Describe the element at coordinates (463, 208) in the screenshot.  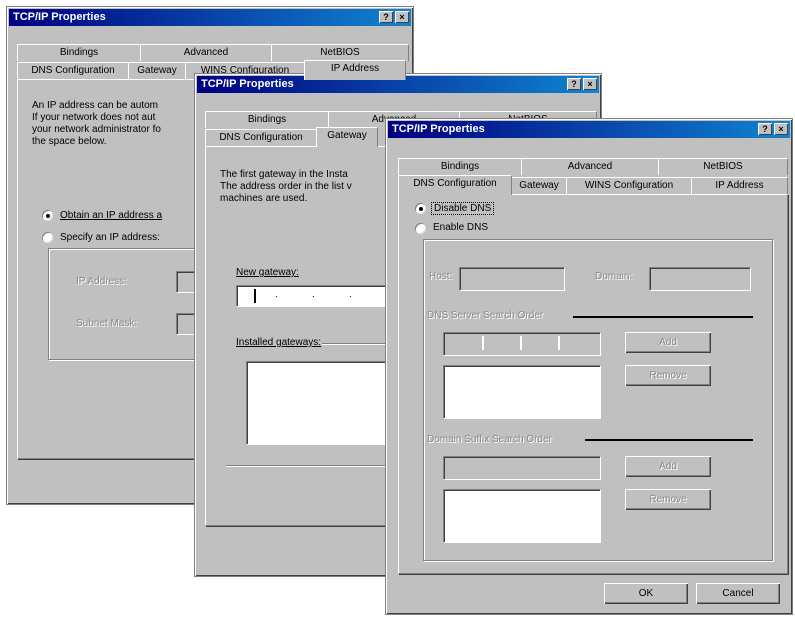
I see `disable-dns-label: Disable DNS` at that location.